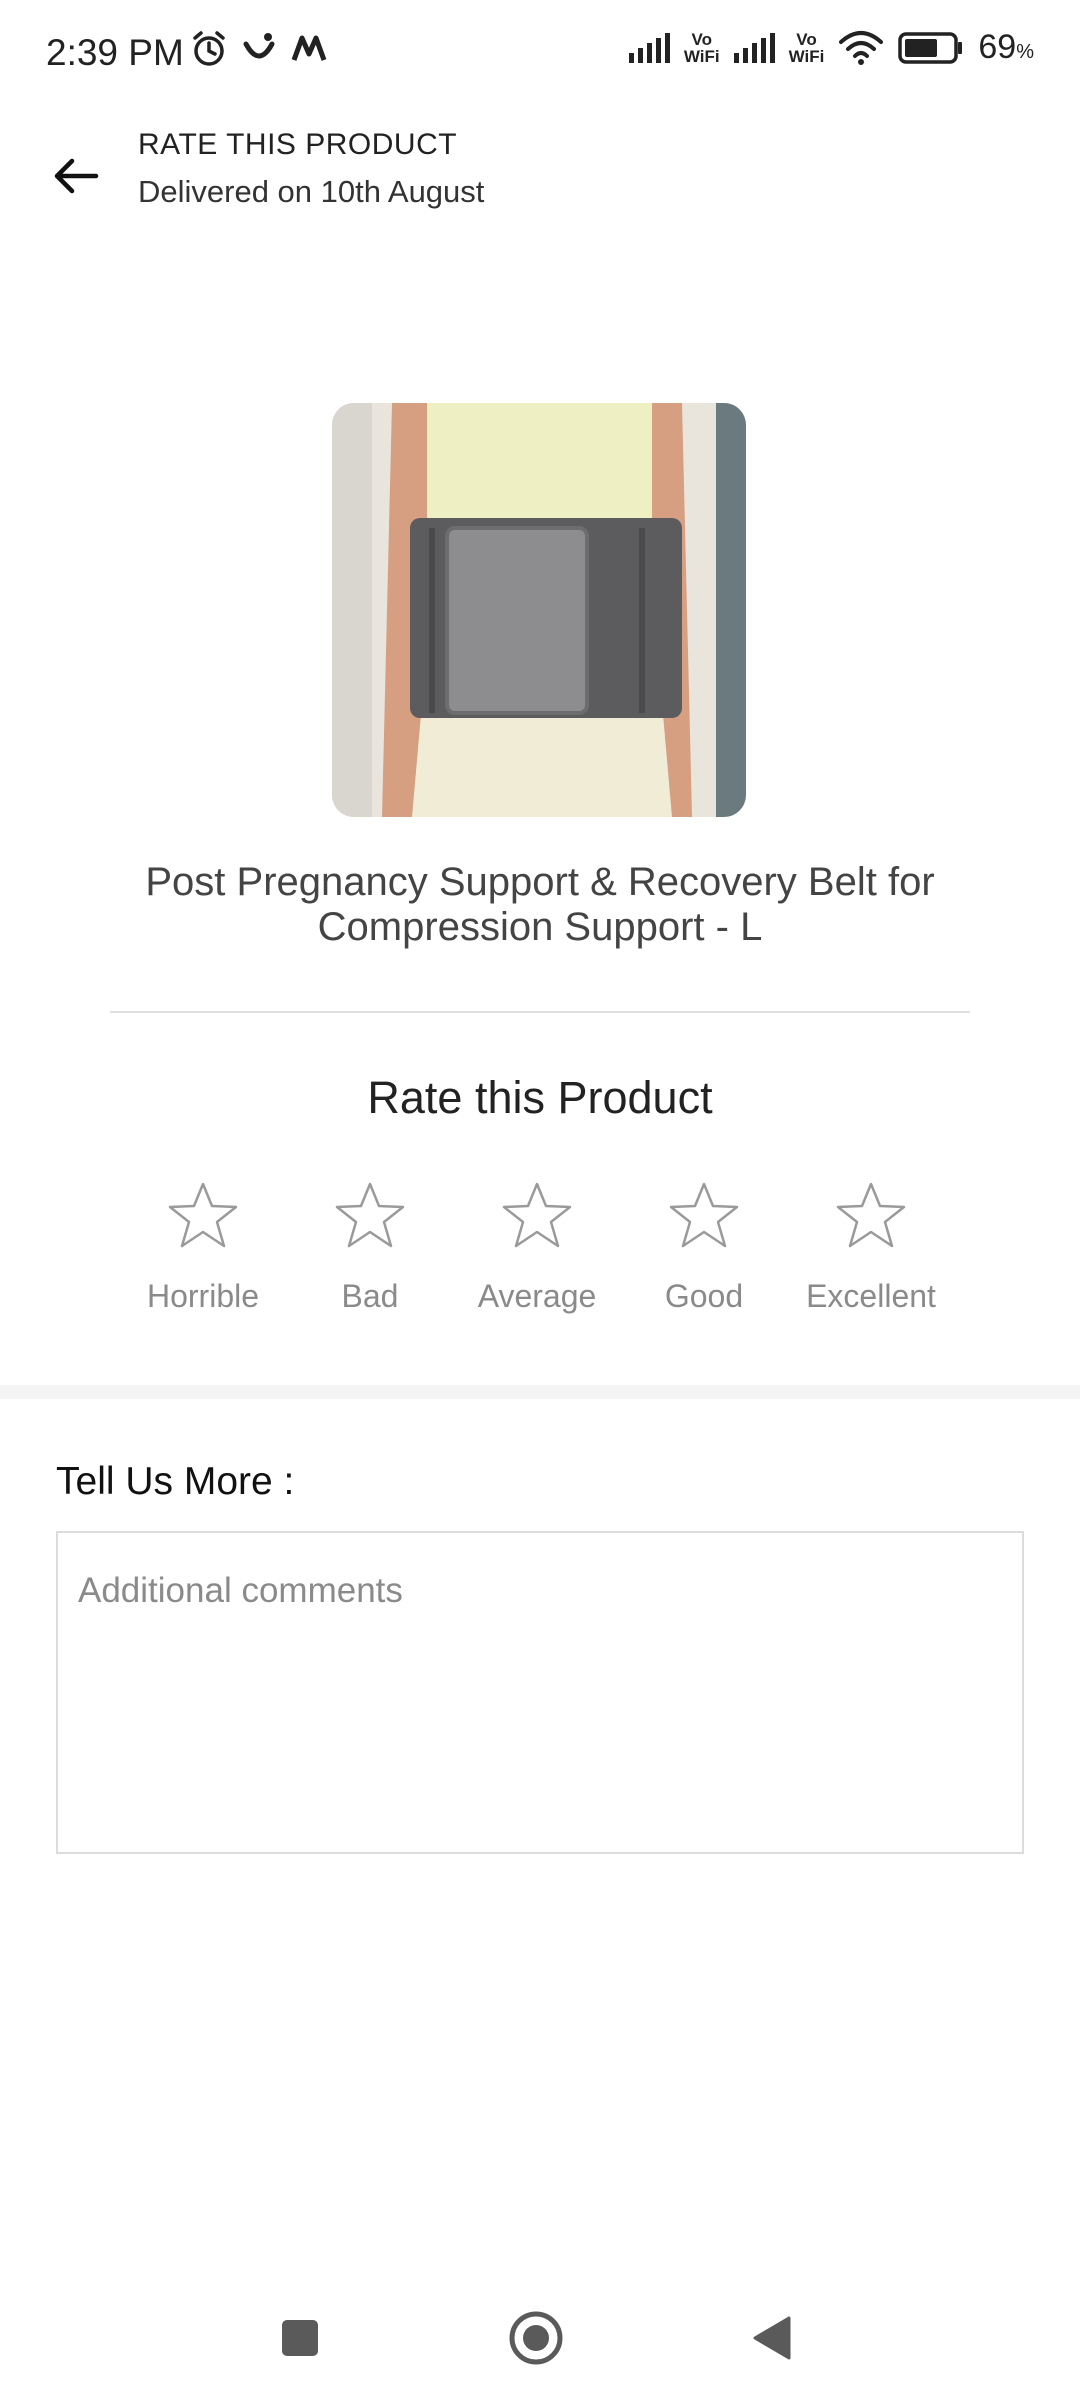 The image size is (1080, 2400). Describe the element at coordinates (540, 1392) in the screenshot. I see `section-separator` at that location.